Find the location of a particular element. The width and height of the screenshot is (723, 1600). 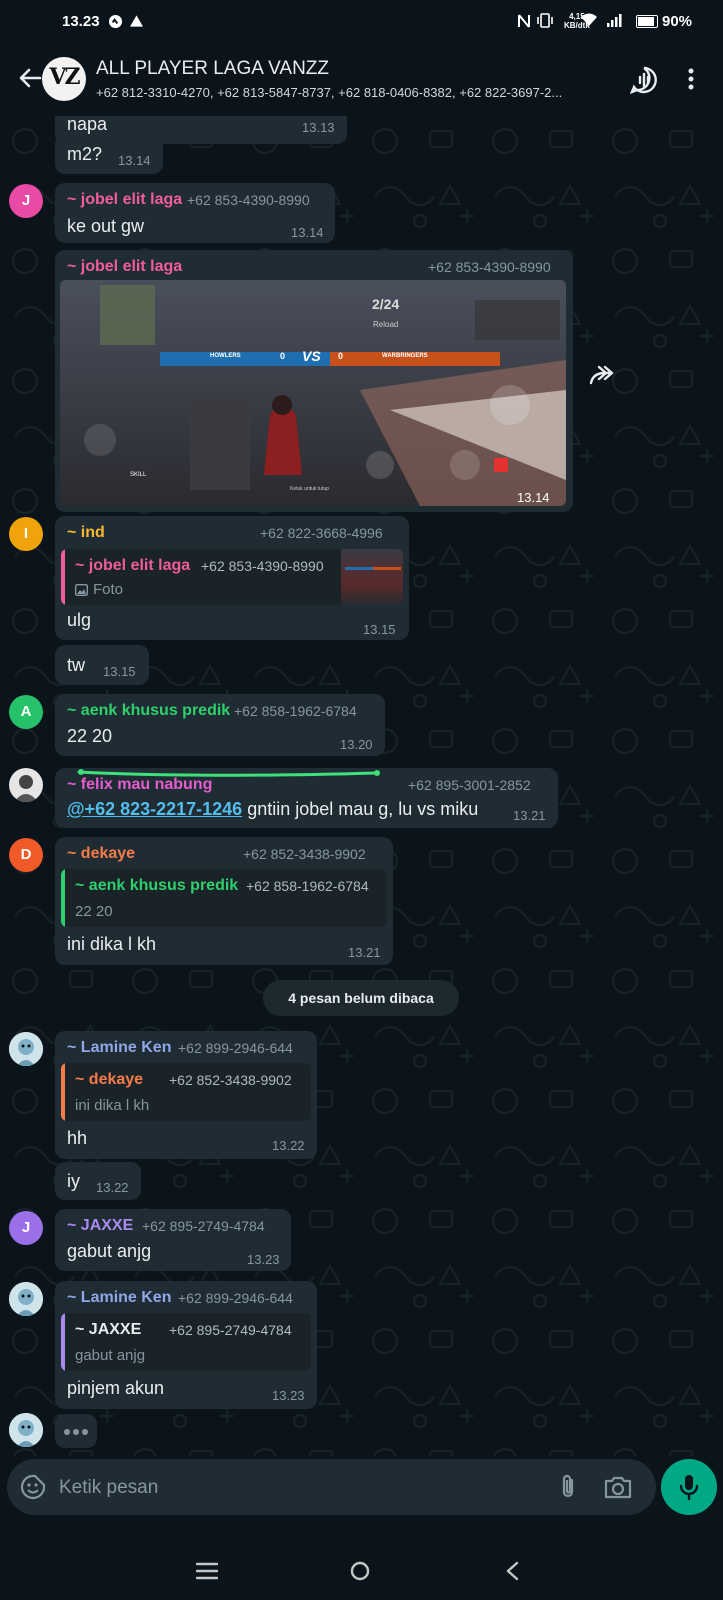

sender-name: ~ ind is located at coordinates (86, 533).